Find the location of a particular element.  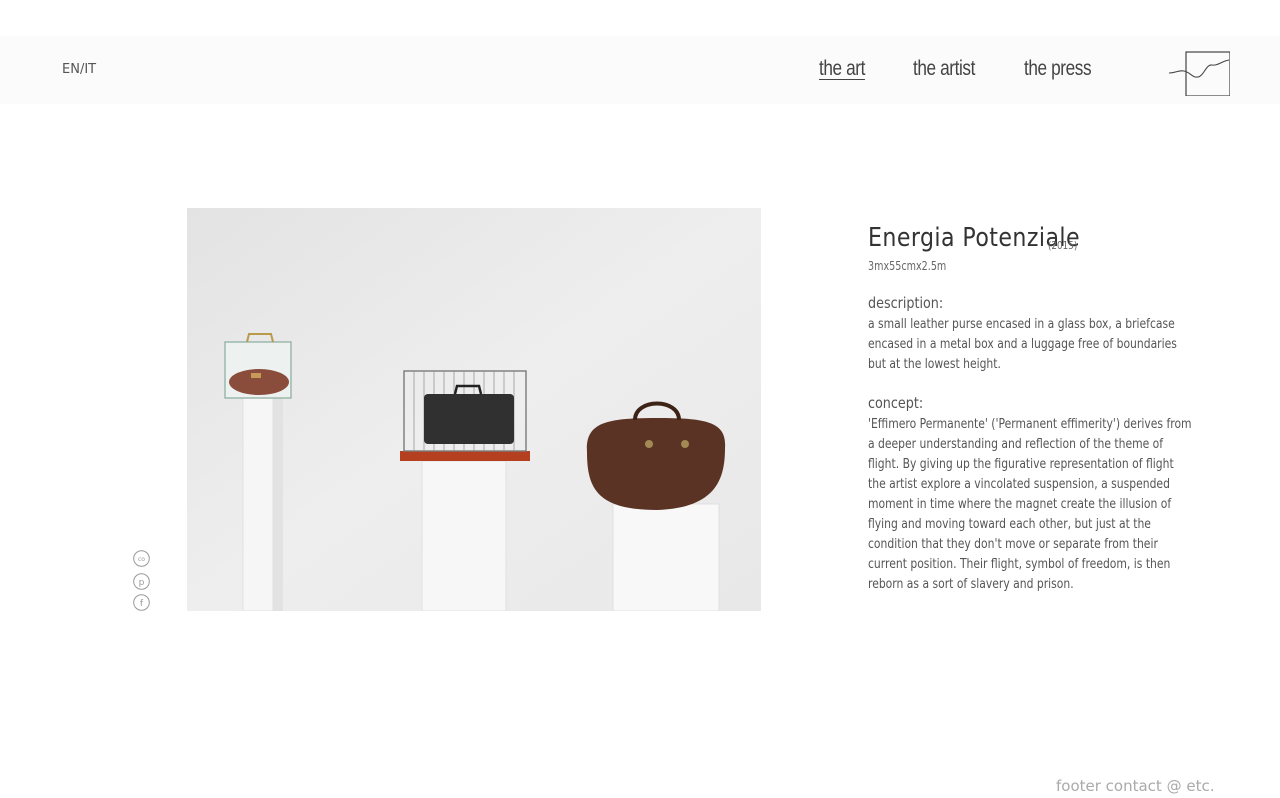

contact-glyph: co is located at coordinates (141, 559).